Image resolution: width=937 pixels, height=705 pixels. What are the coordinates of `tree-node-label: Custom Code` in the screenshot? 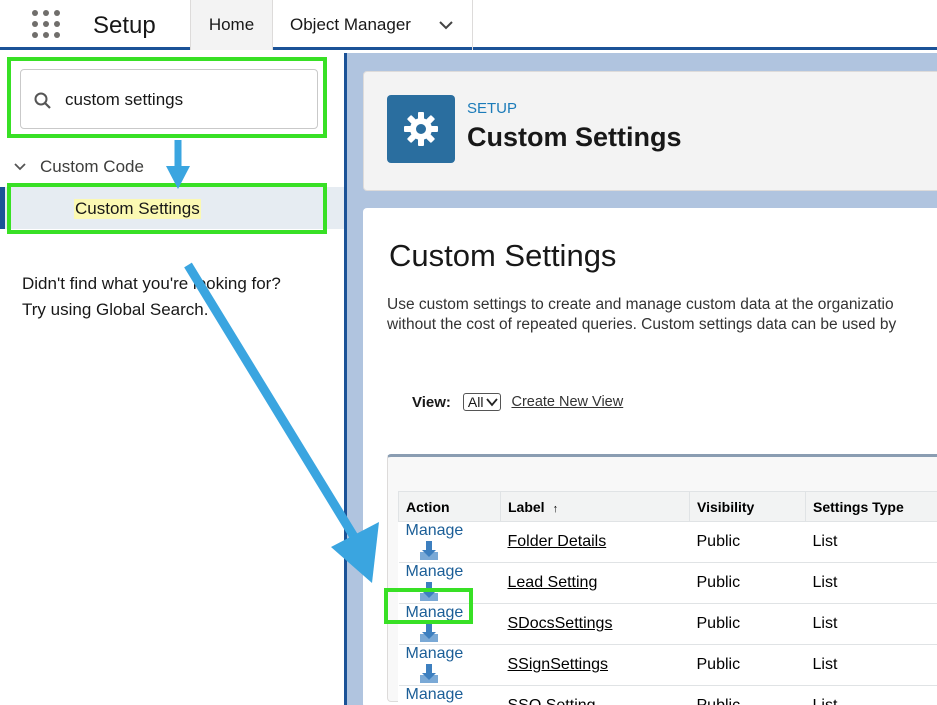 It's located at (92, 166).